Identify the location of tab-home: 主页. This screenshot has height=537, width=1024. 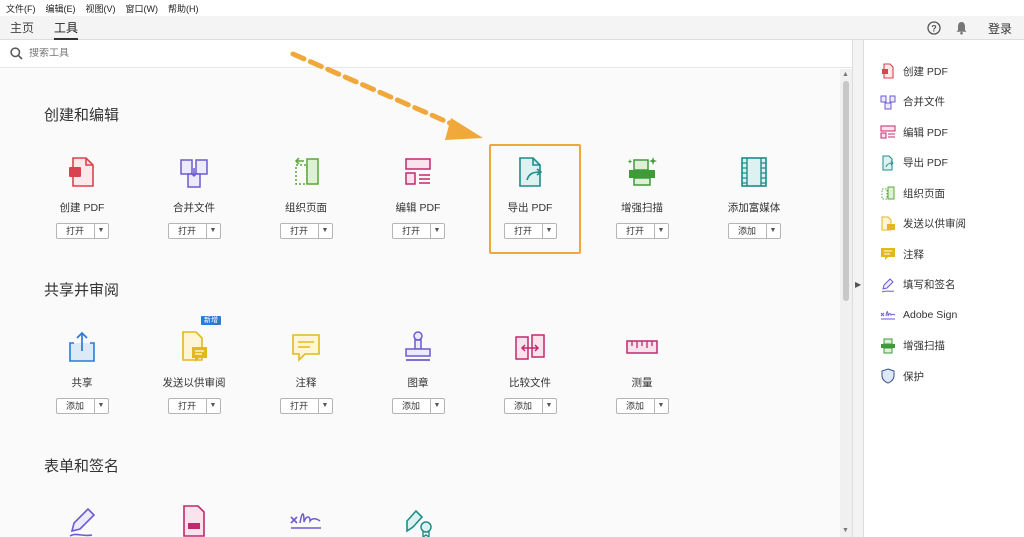
(22, 28).